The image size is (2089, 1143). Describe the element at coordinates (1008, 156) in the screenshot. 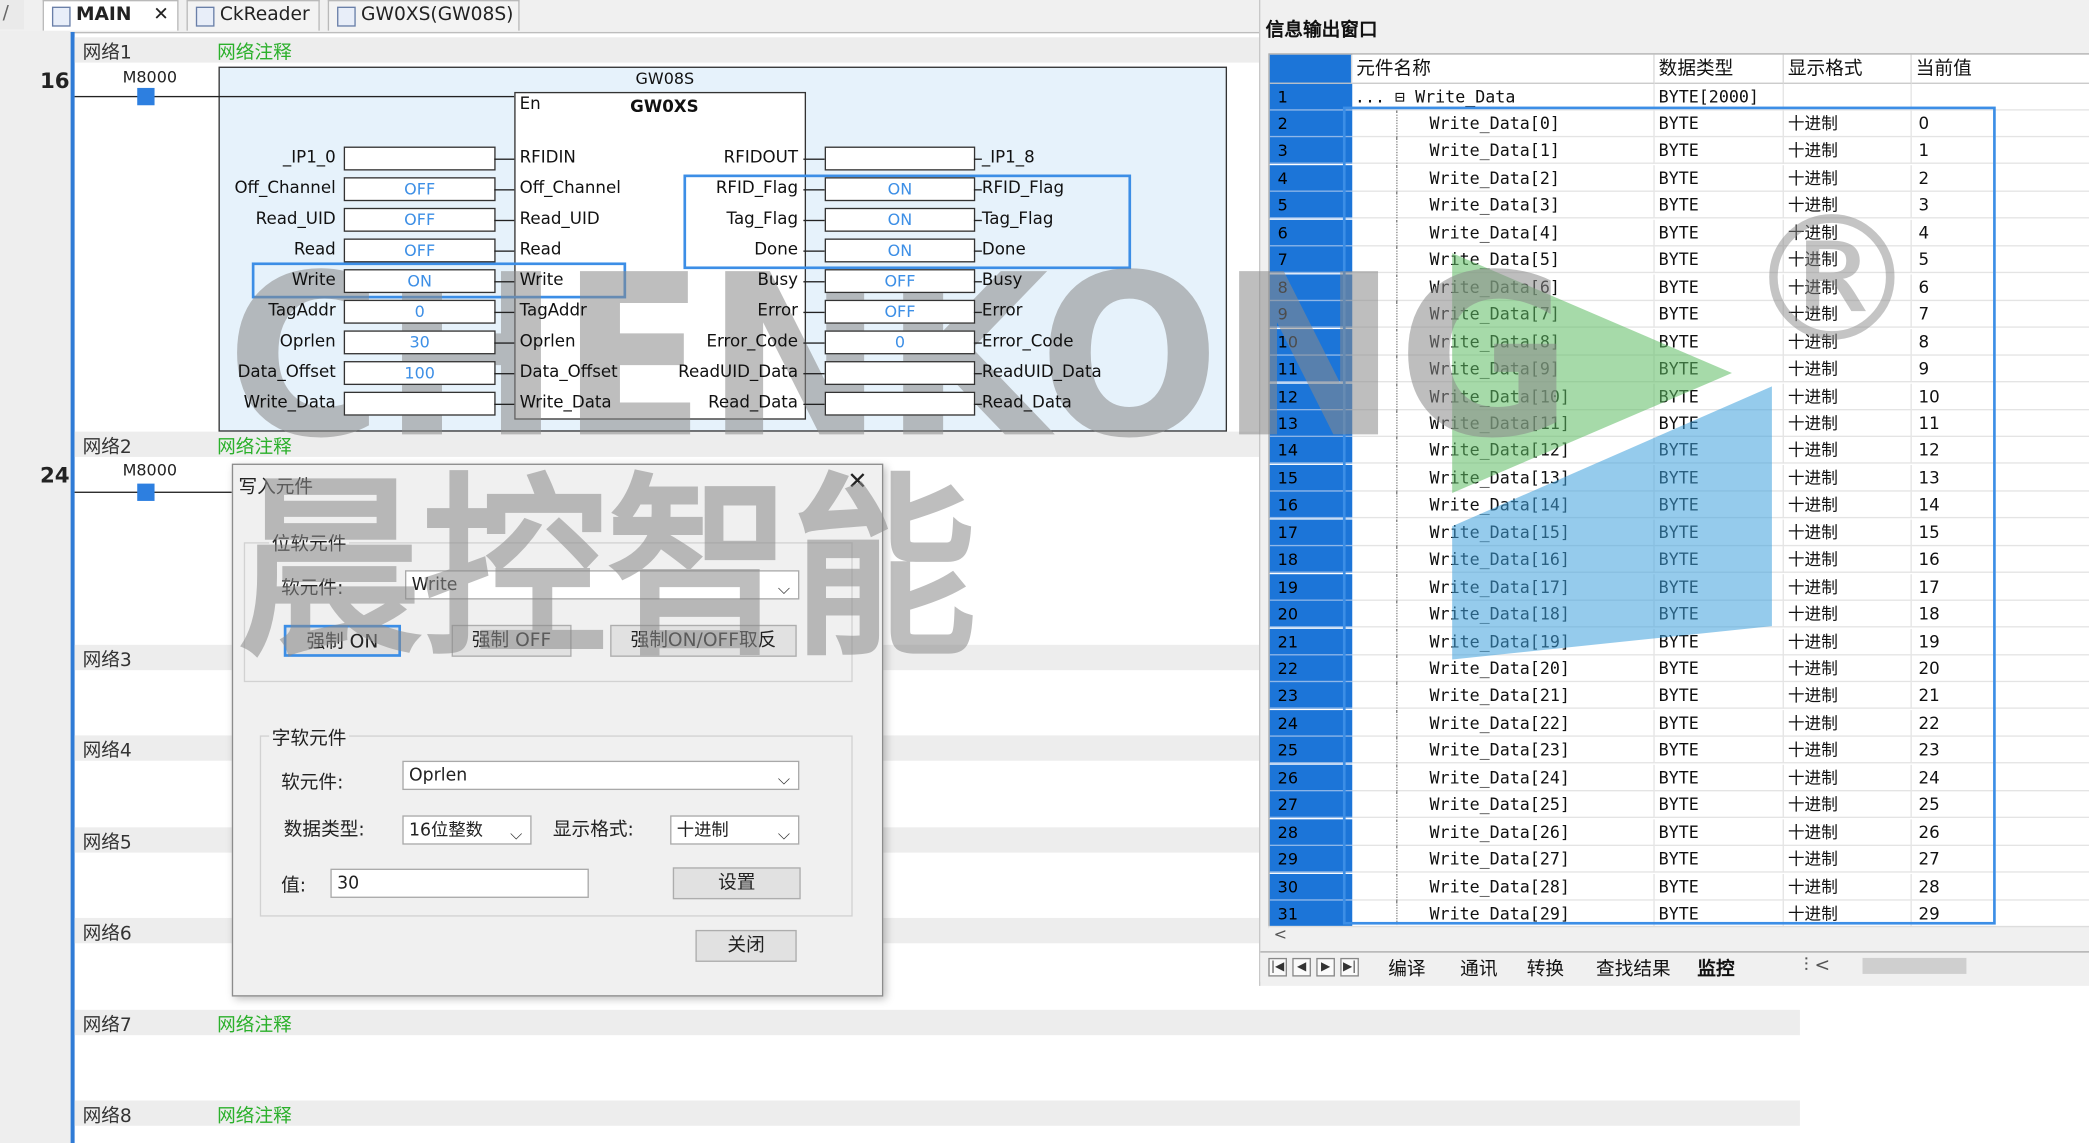

I see `output-variable-label: _IP1_8` at that location.